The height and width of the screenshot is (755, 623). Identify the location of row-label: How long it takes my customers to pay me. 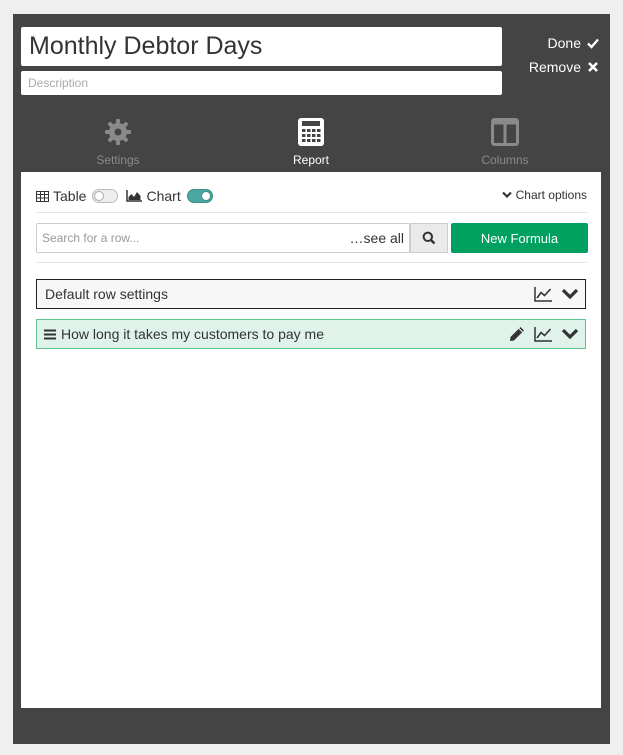
(192, 334).